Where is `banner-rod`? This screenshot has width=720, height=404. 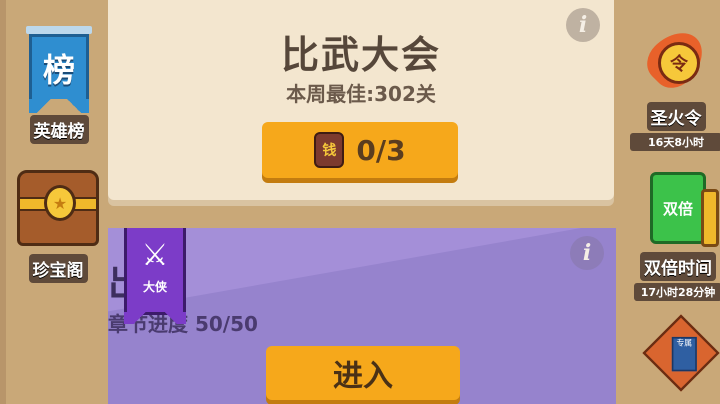 banner-rod is located at coordinates (59, 30).